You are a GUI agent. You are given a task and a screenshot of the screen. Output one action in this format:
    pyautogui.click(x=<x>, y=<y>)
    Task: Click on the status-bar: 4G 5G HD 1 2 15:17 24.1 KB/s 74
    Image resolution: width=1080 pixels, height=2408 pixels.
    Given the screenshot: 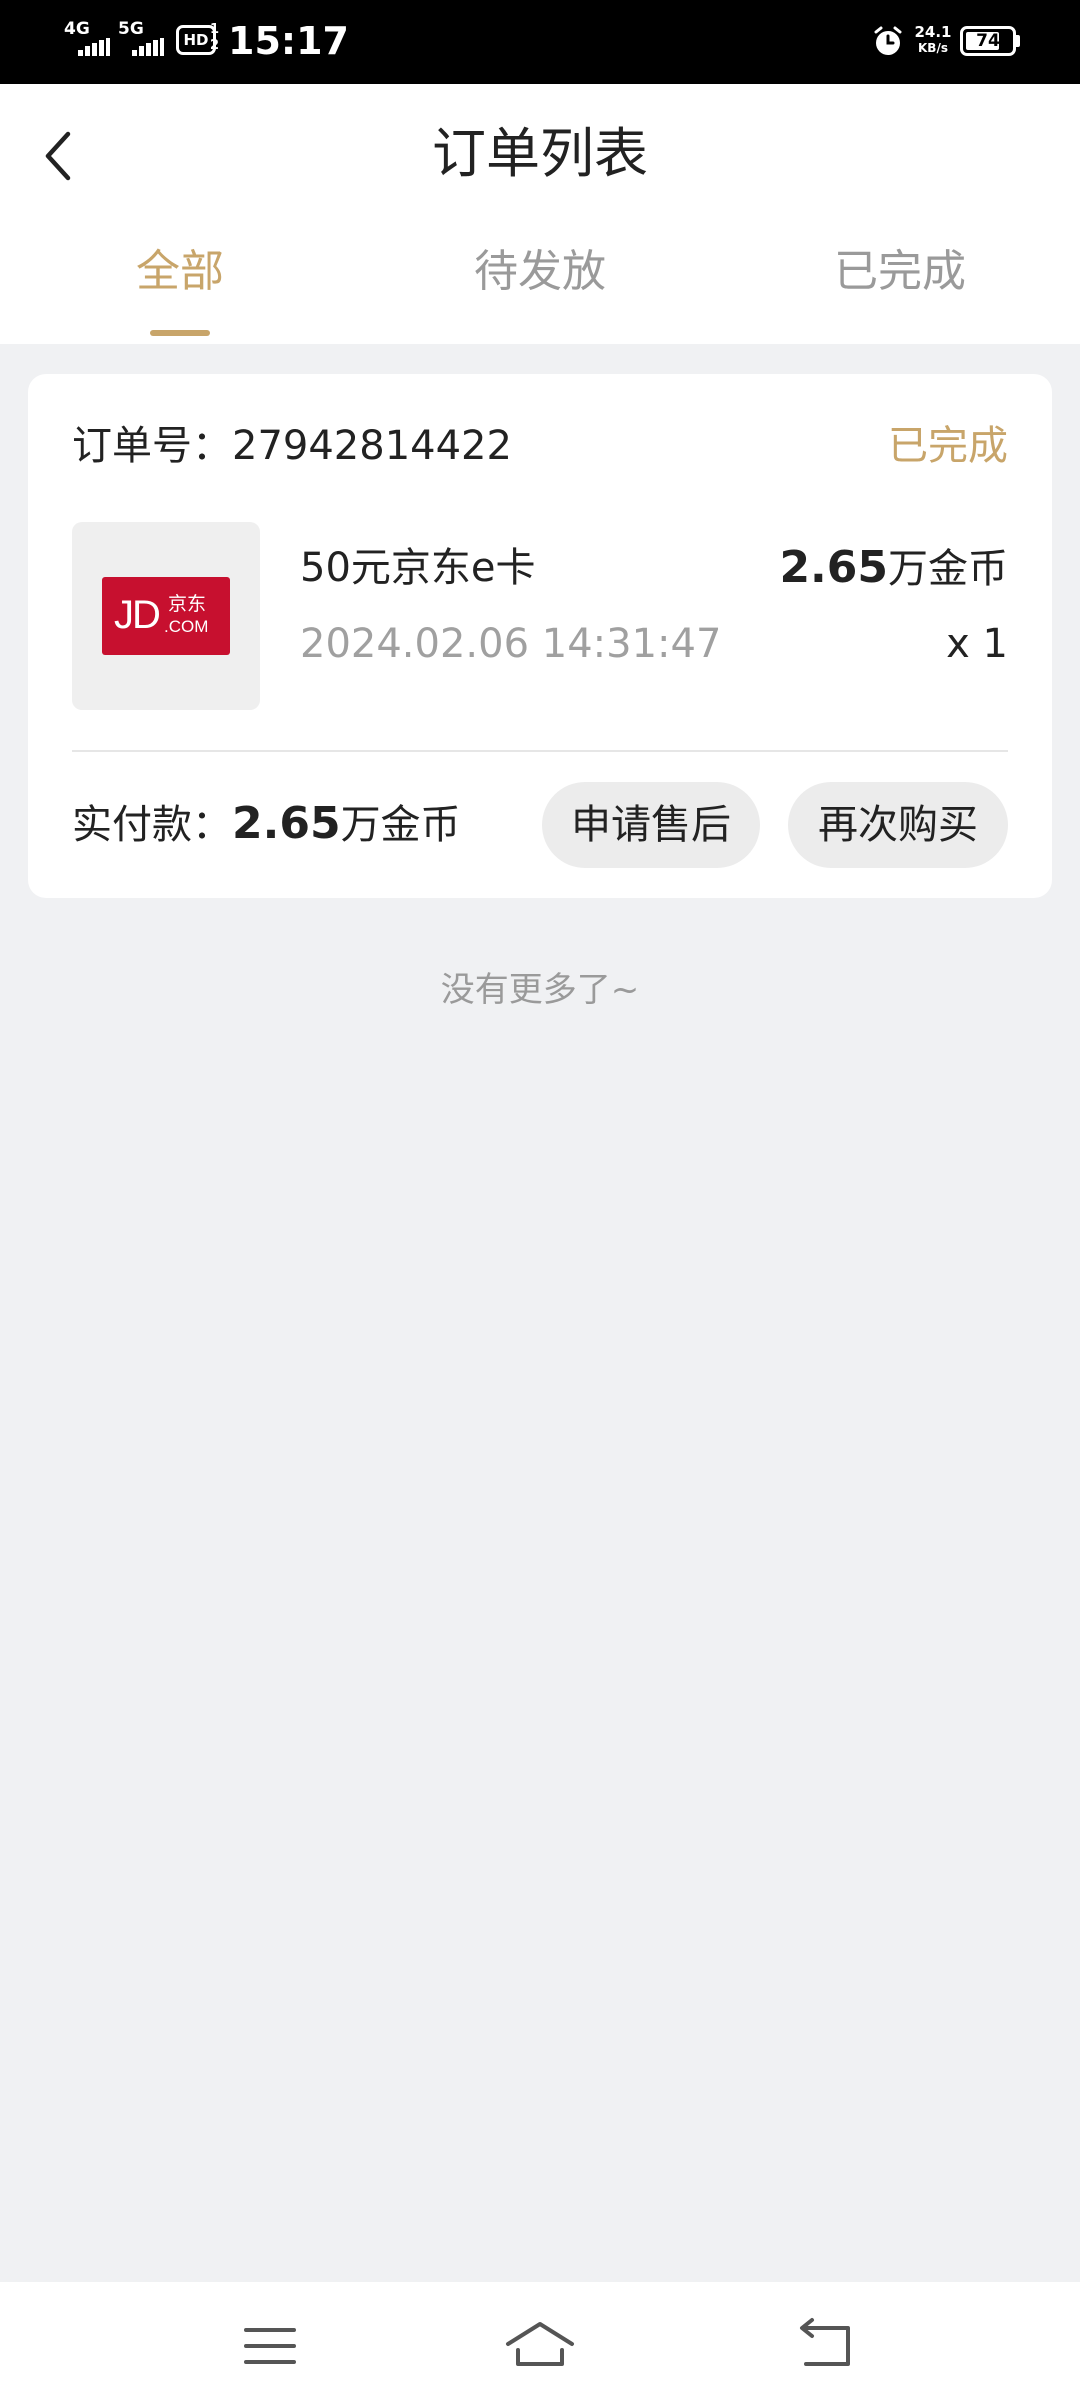 What is the action you would take?
    pyautogui.click(x=540, y=42)
    